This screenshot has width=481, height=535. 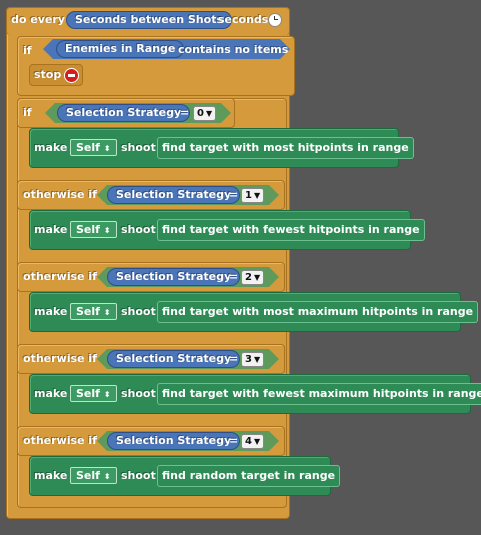 I want to click on branch-2-keyword: otherwise if, so click(x=60, y=276).